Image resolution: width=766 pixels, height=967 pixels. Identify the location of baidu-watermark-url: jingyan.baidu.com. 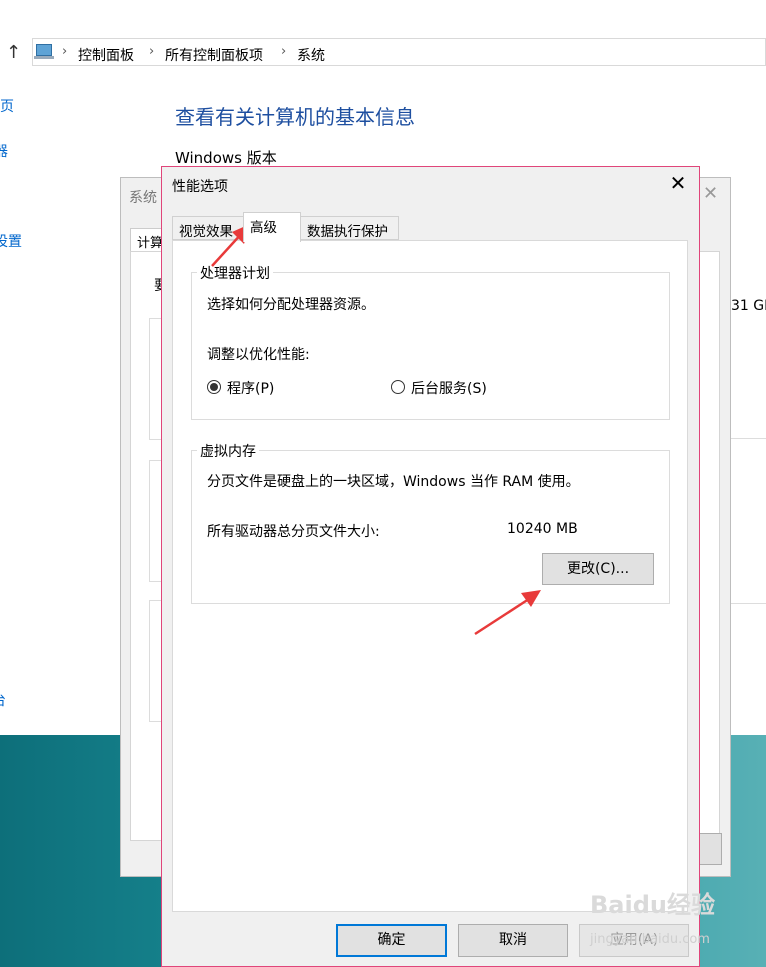
(650, 939).